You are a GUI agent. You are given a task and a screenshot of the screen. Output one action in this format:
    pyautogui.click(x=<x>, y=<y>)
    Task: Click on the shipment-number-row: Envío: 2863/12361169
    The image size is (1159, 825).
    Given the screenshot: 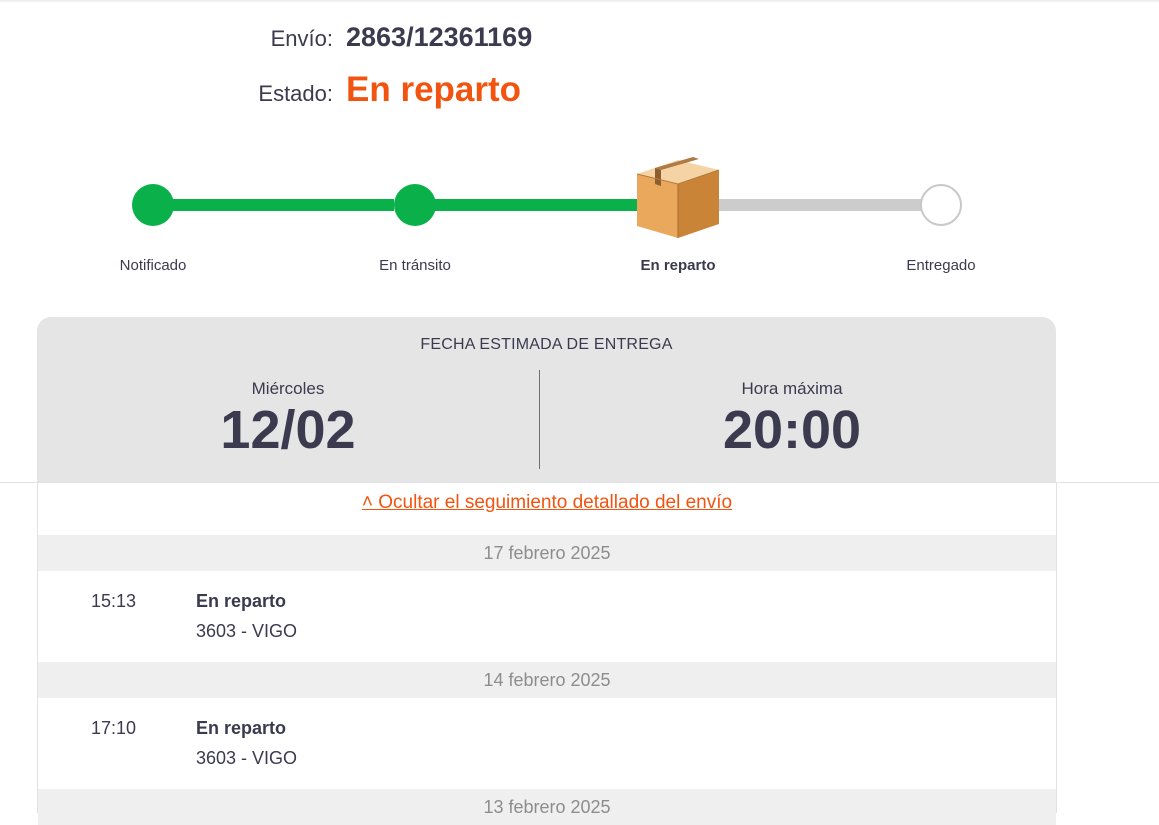 What is the action you would take?
    pyautogui.click(x=266, y=37)
    